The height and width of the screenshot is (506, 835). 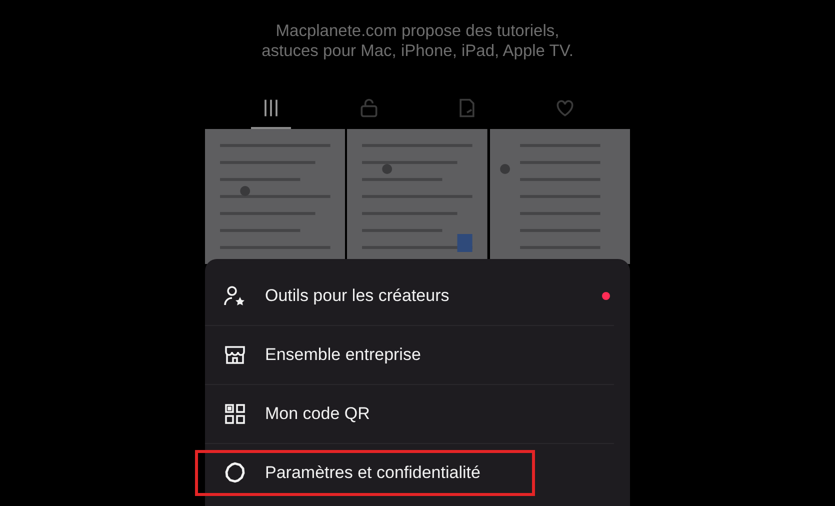 I want to click on store-icon, so click(x=235, y=355).